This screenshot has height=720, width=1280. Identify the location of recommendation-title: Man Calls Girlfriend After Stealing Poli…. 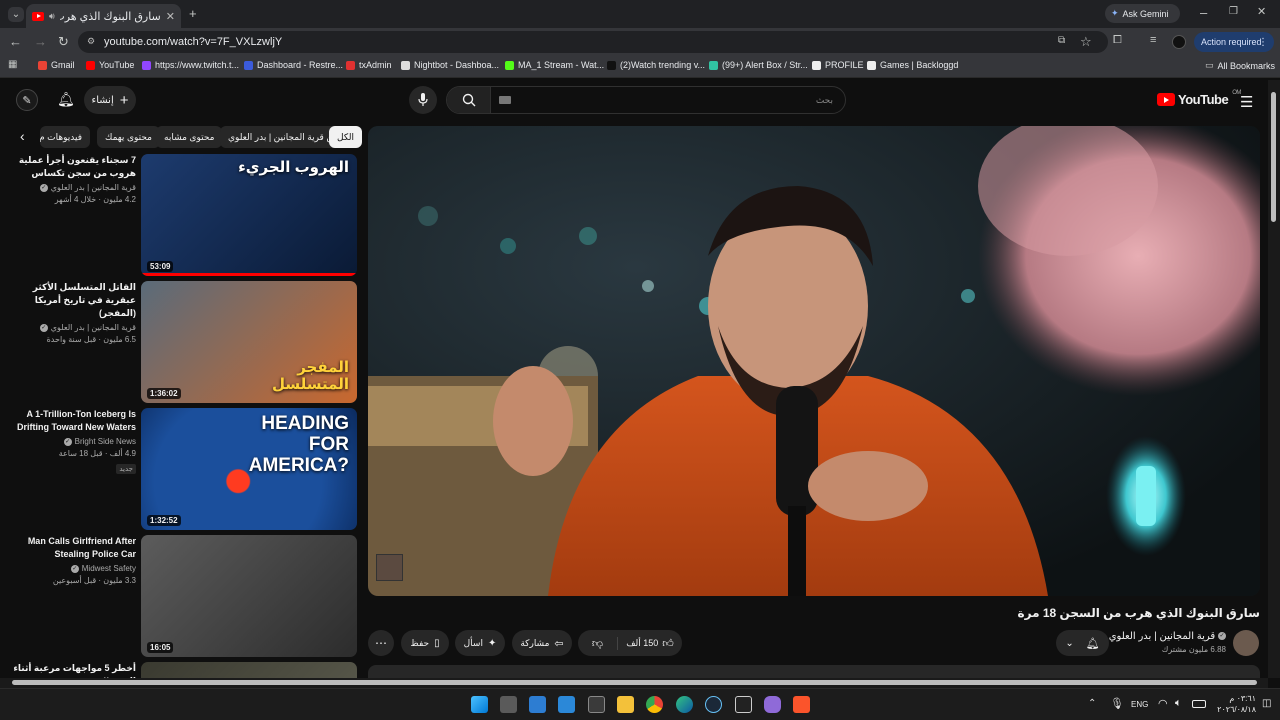
(74, 548).